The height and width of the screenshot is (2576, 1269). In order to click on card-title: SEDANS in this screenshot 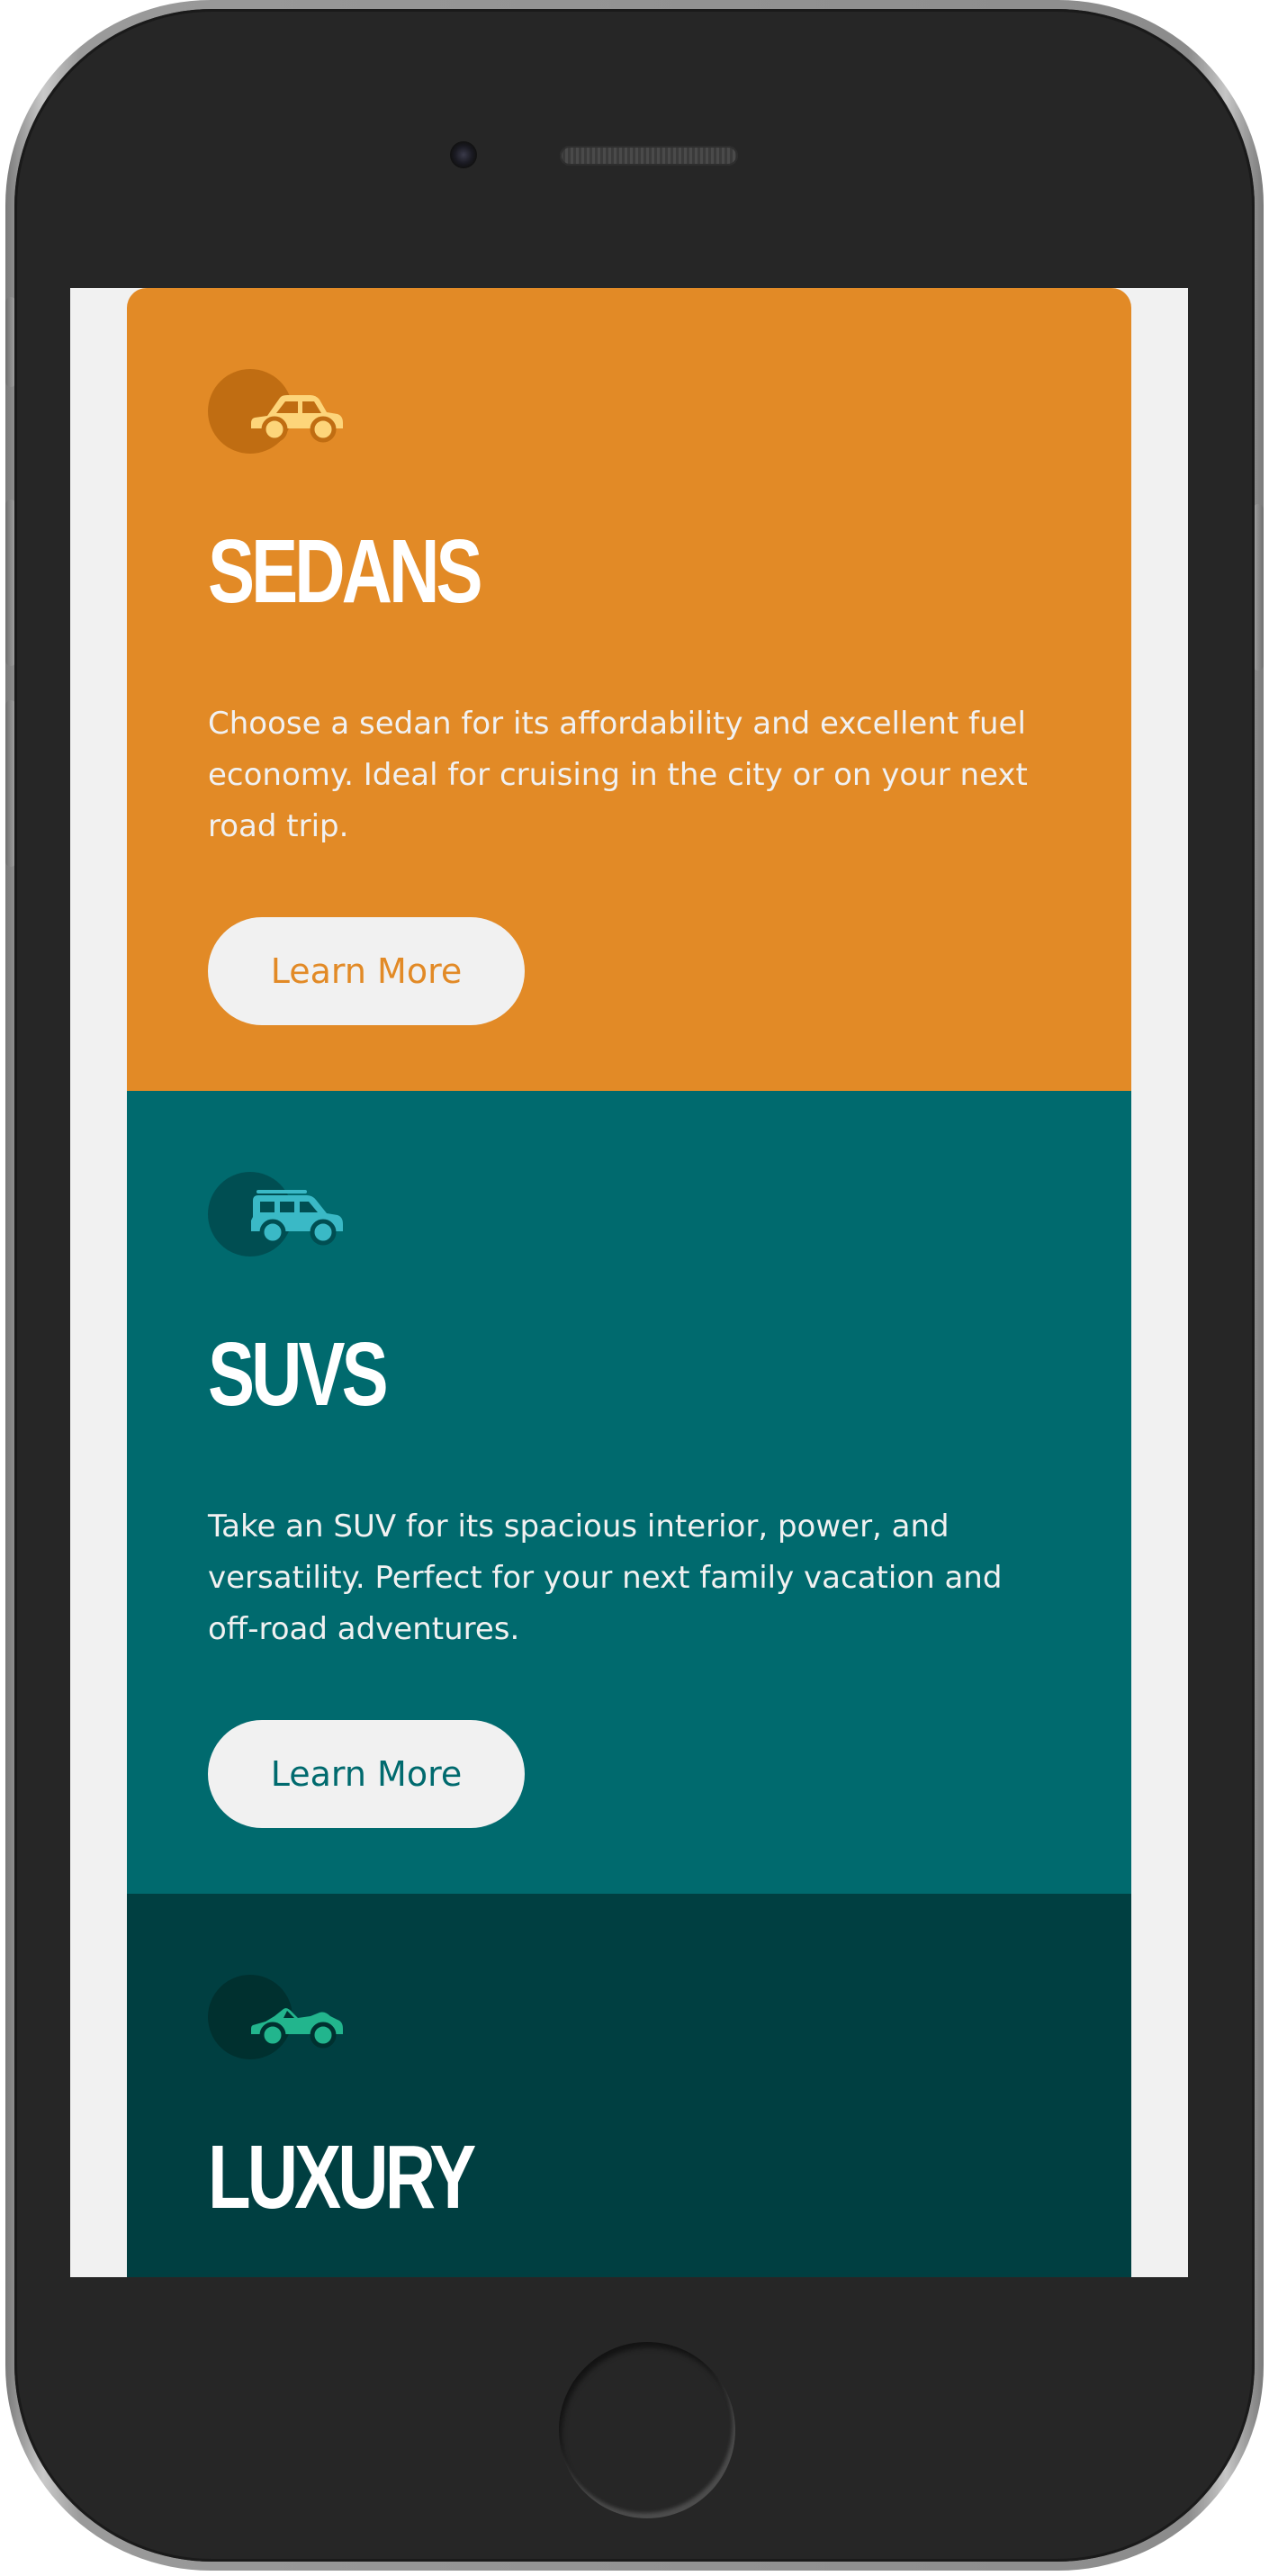, I will do `click(346, 571)`.